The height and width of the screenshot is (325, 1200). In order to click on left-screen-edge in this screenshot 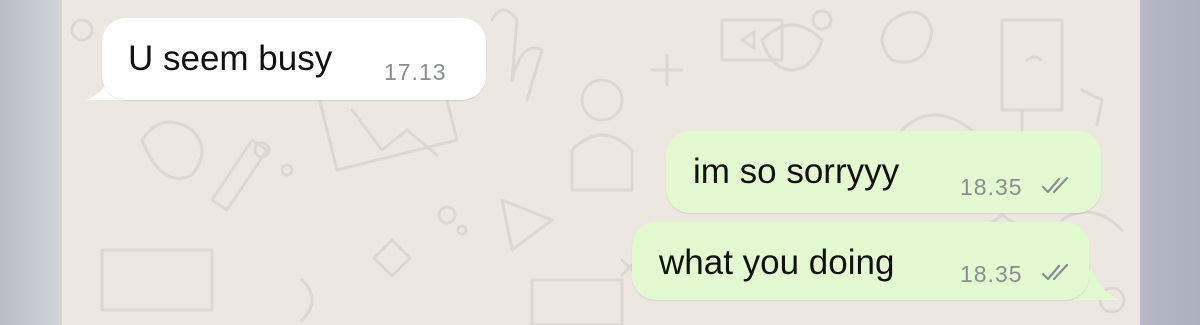, I will do `click(31, 162)`.